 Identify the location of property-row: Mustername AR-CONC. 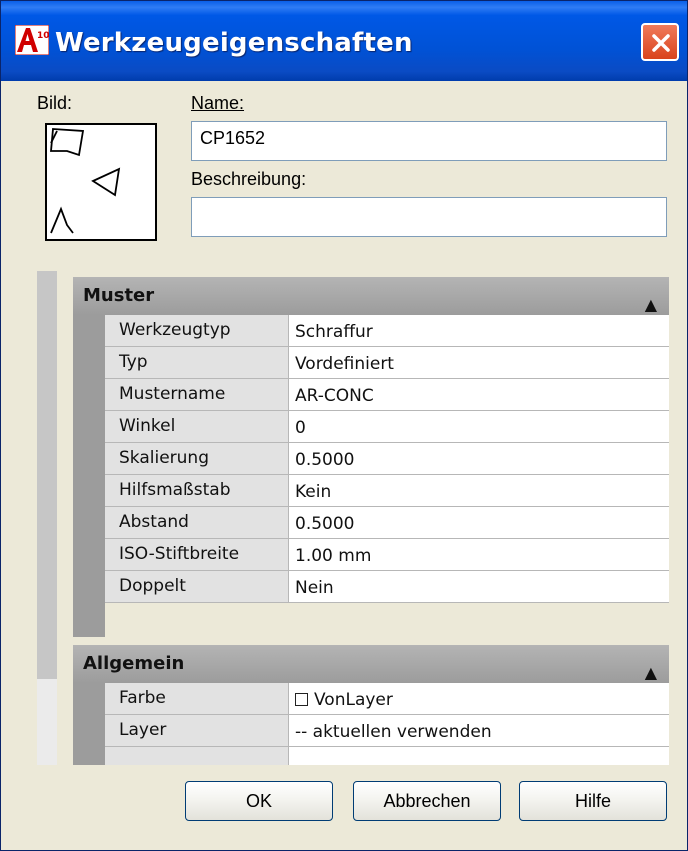
(387, 395).